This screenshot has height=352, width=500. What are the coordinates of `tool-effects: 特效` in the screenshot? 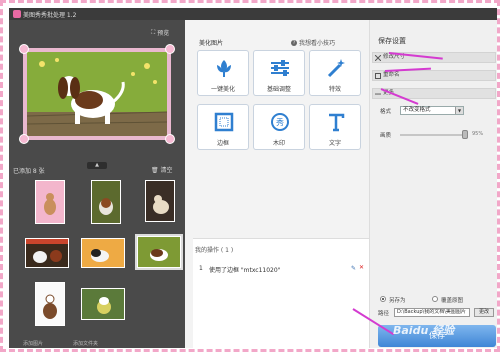 It's located at (335, 73).